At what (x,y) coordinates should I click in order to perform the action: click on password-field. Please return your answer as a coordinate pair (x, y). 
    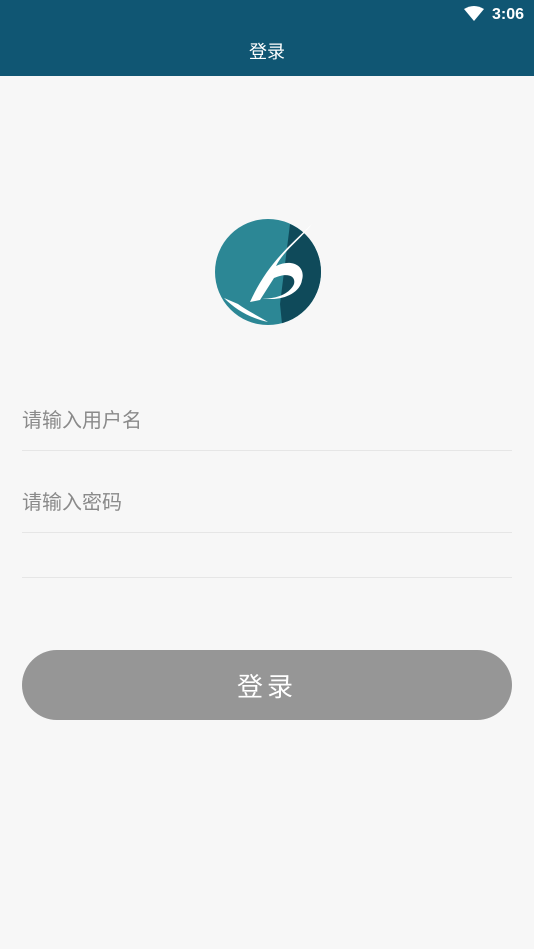
    Looking at the image, I should click on (267, 502).